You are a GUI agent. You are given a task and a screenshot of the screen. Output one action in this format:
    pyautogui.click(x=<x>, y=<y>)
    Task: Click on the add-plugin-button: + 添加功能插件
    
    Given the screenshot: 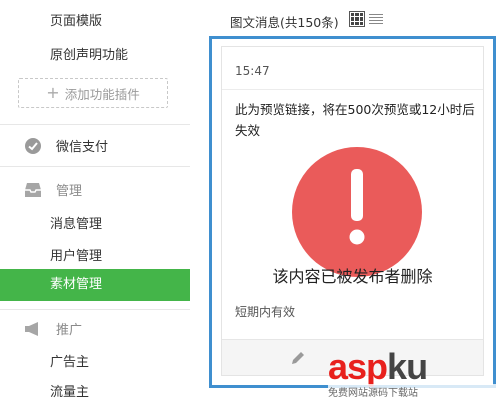 What is the action you would take?
    pyautogui.click(x=93, y=93)
    